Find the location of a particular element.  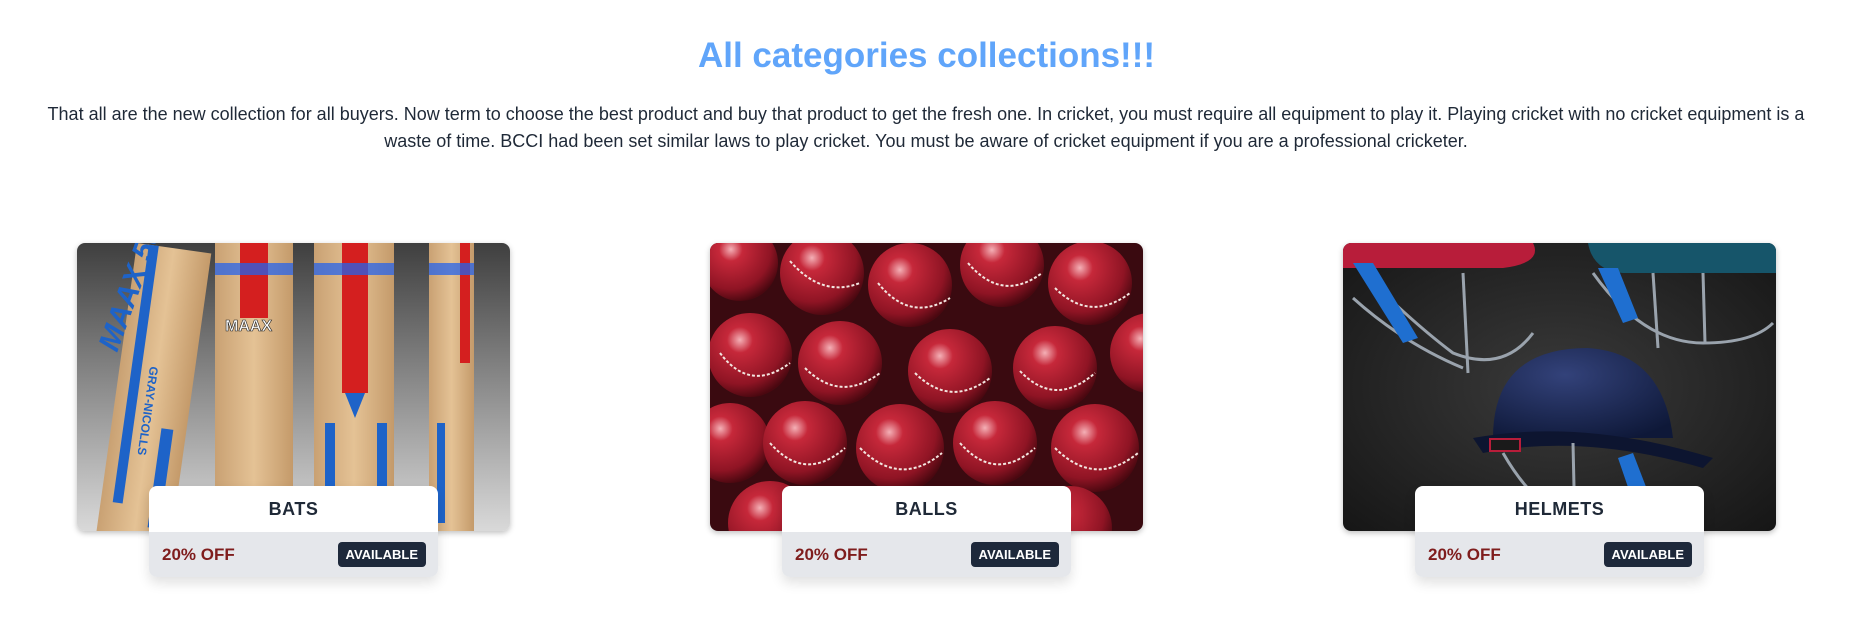

bat-model-text: MAAX is located at coordinates (248, 326).